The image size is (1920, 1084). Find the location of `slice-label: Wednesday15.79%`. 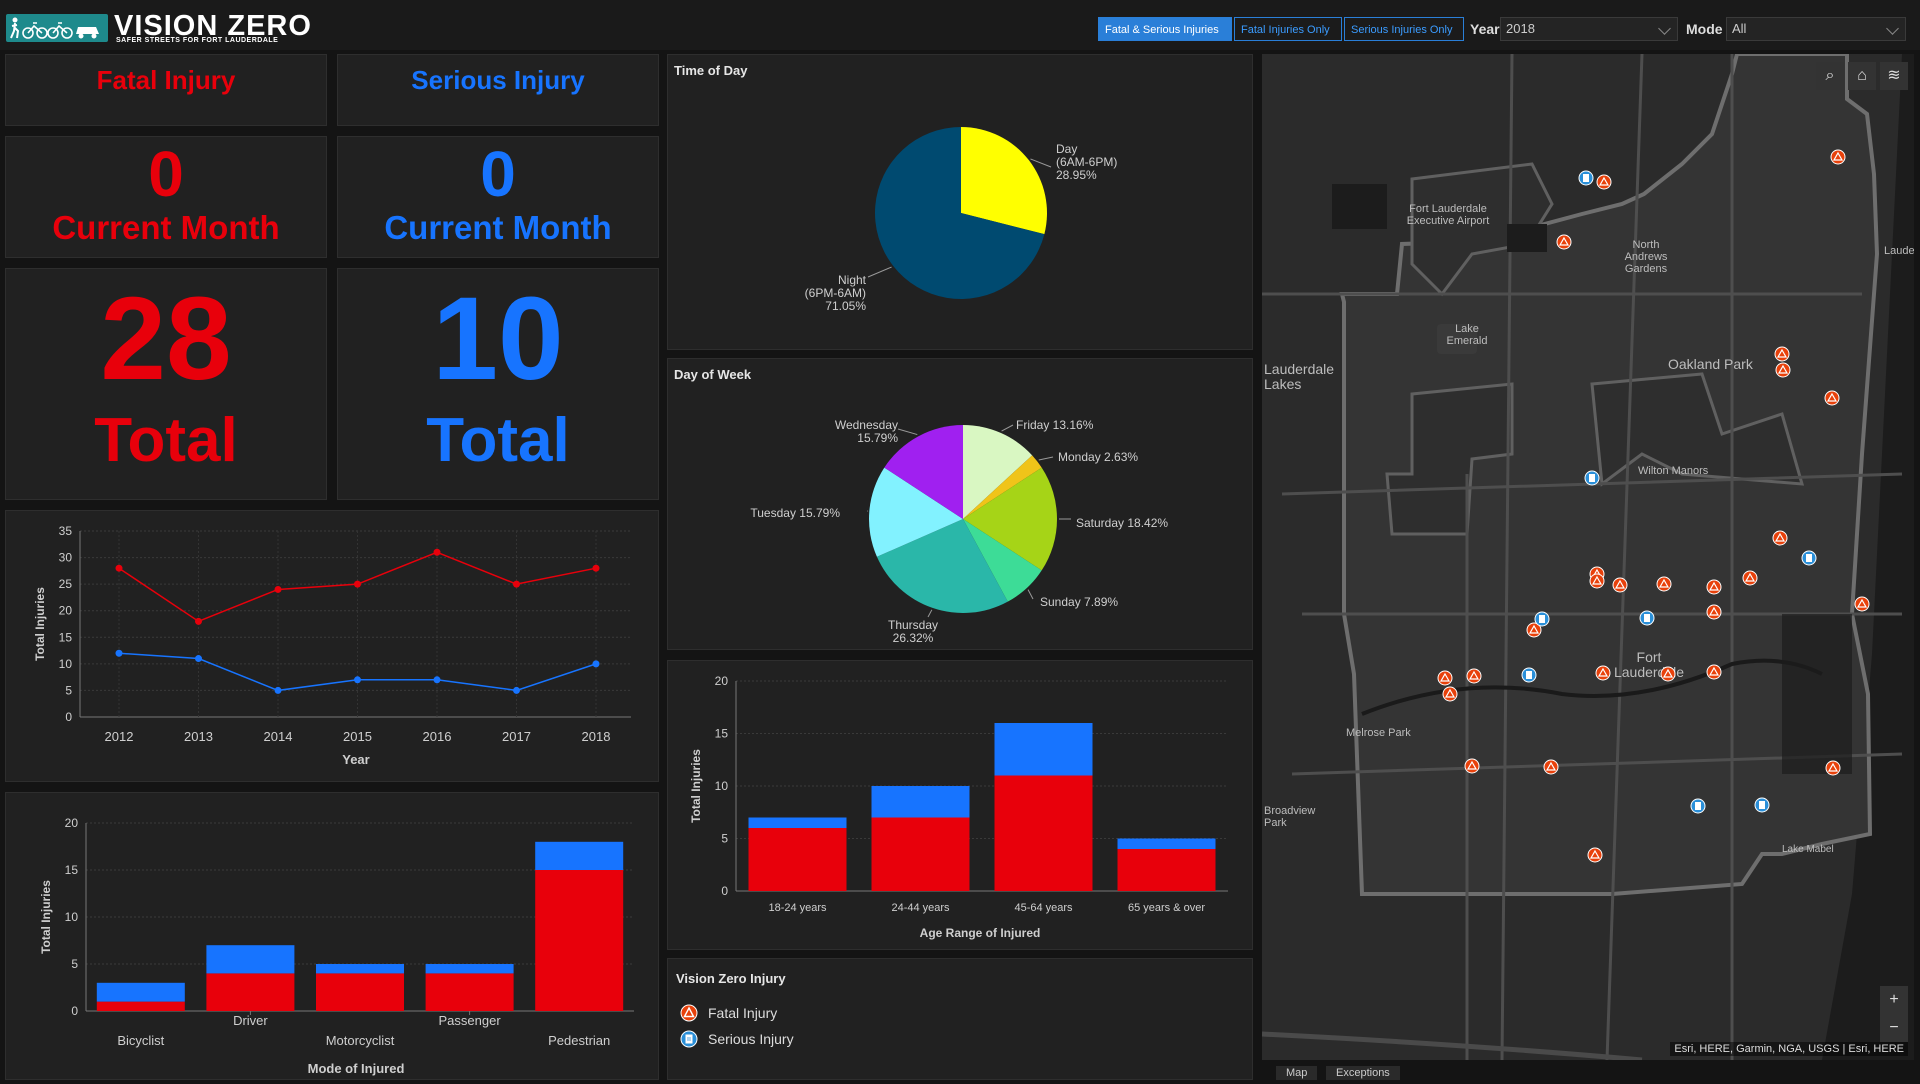

slice-label: Wednesday15.79% is located at coordinates (866, 431).